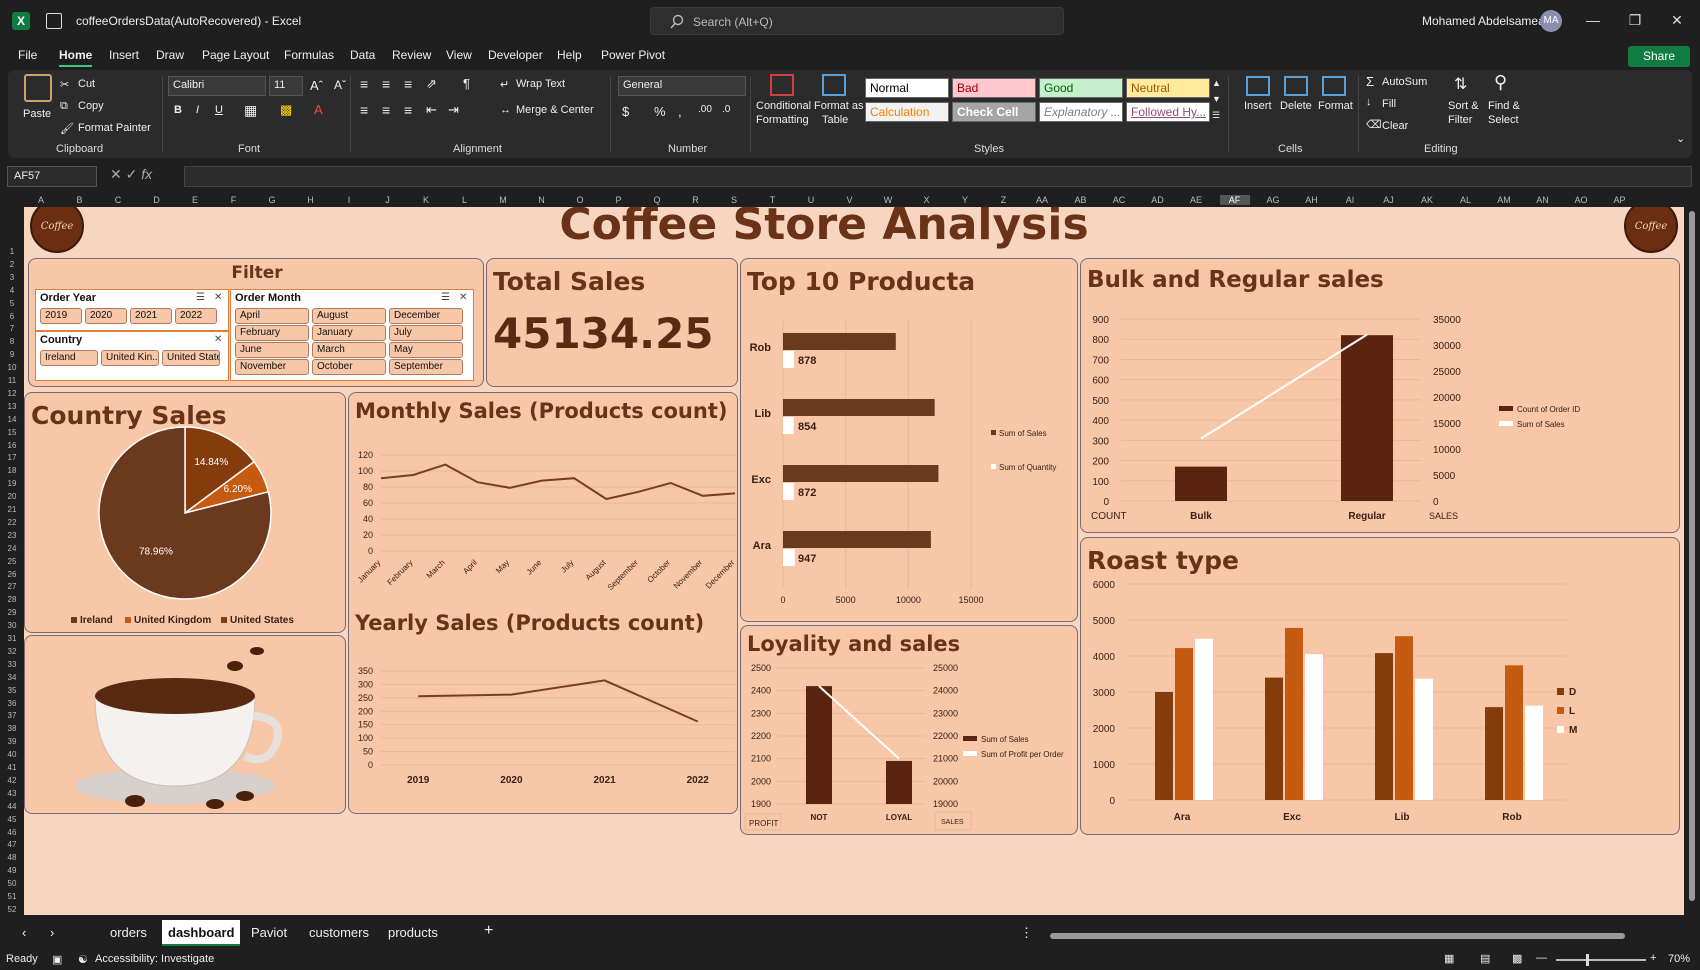  What do you see at coordinates (503, 200) in the screenshot?
I see `column-header-M: M` at bounding box center [503, 200].